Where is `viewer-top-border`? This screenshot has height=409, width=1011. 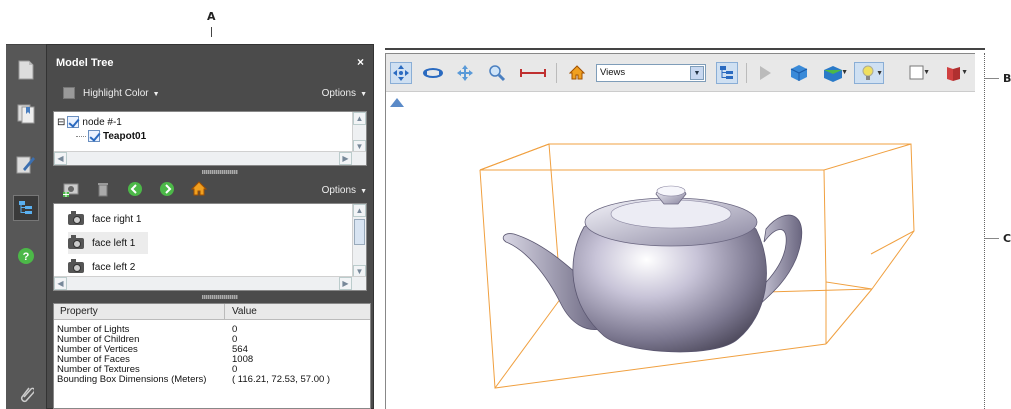 viewer-top-border is located at coordinates (685, 49).